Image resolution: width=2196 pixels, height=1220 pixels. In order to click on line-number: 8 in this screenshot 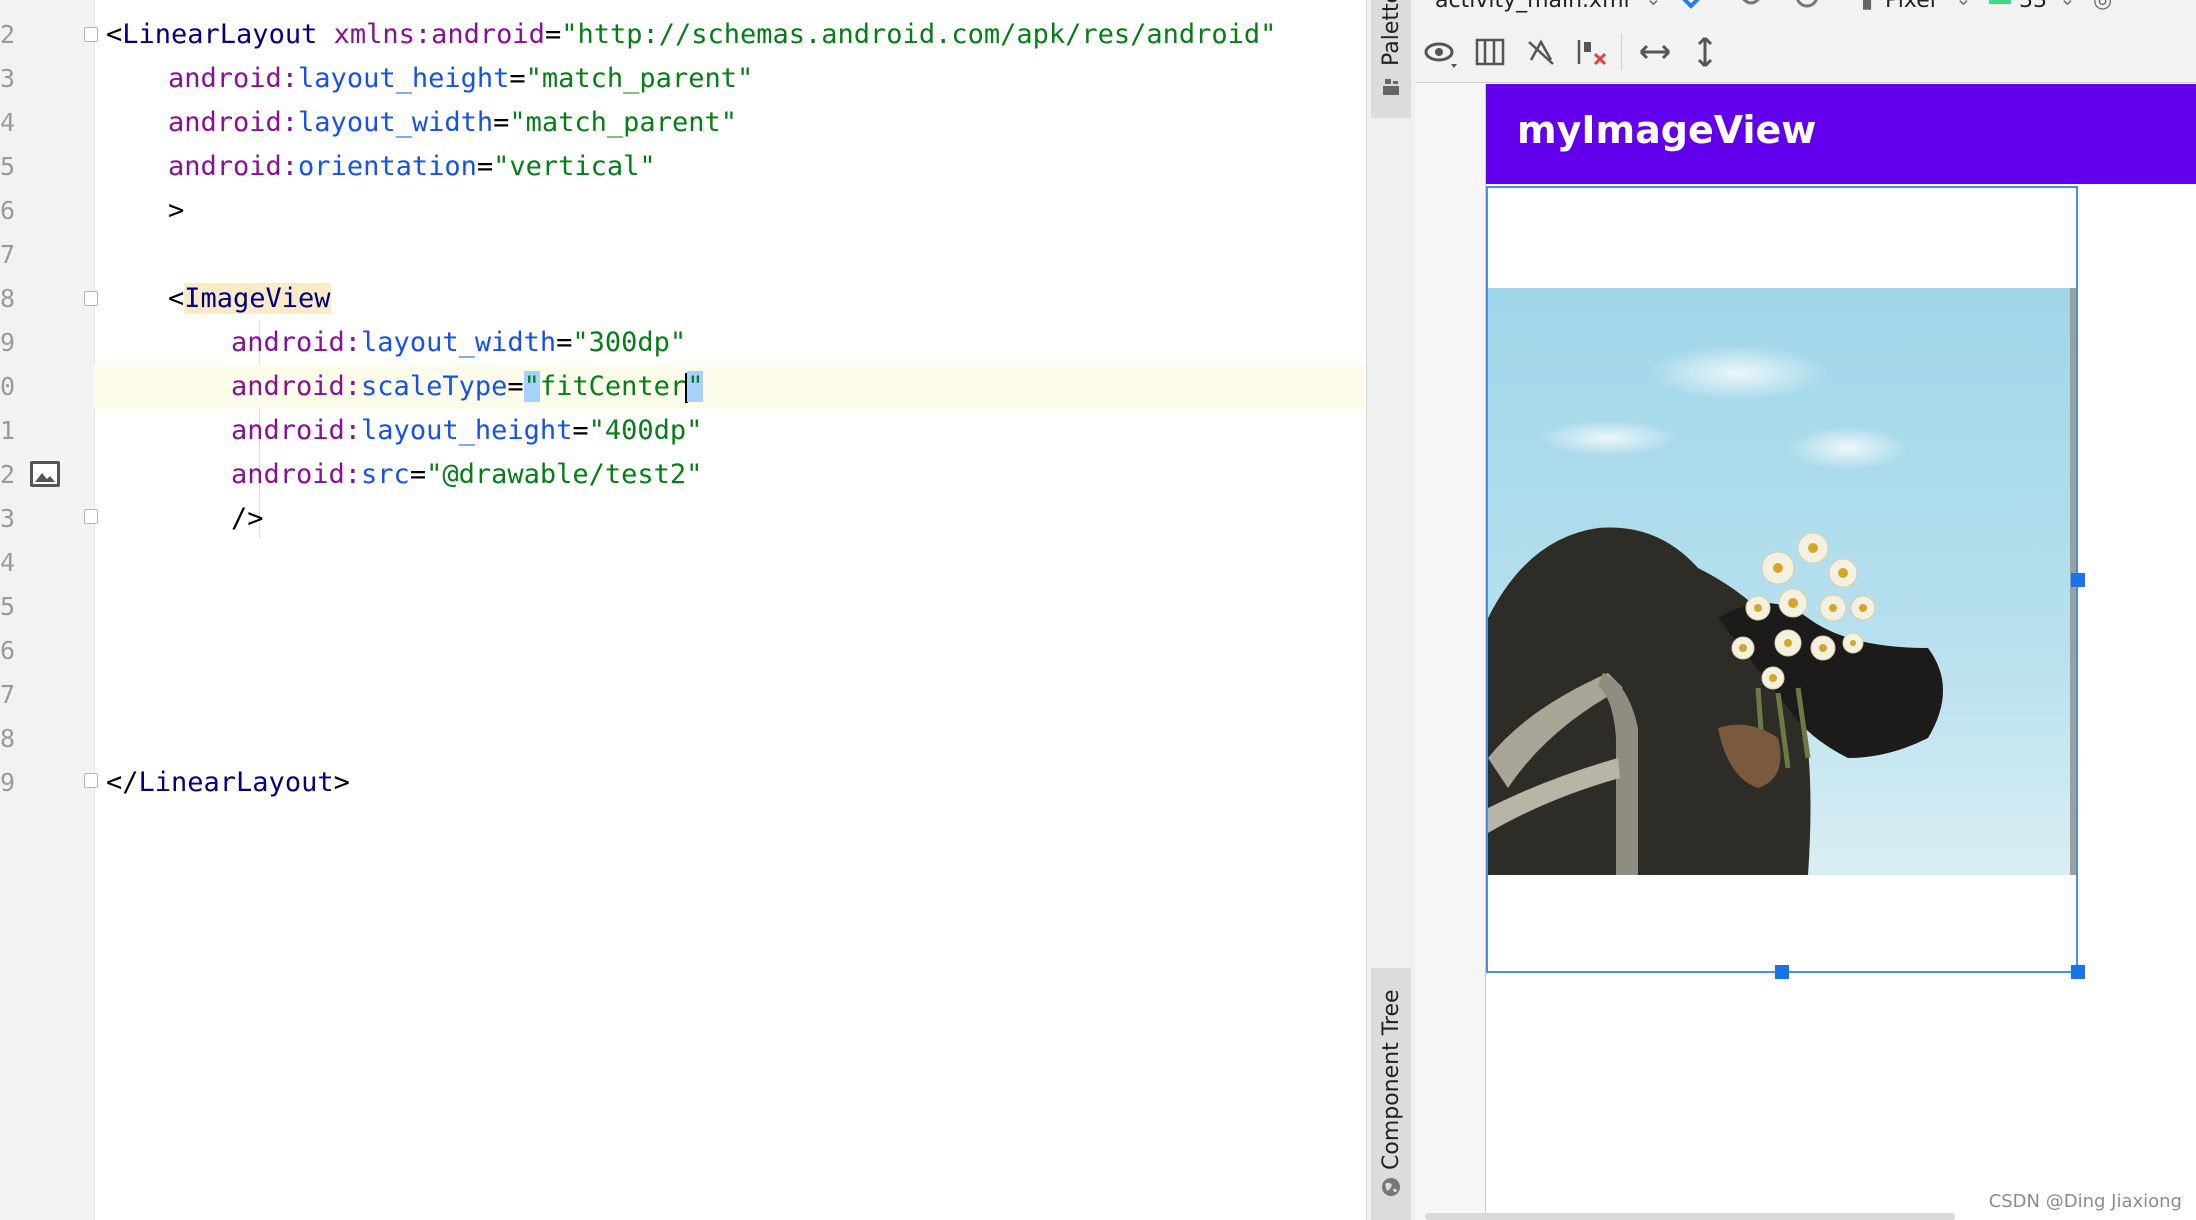, I will do `click(8, 738)`.